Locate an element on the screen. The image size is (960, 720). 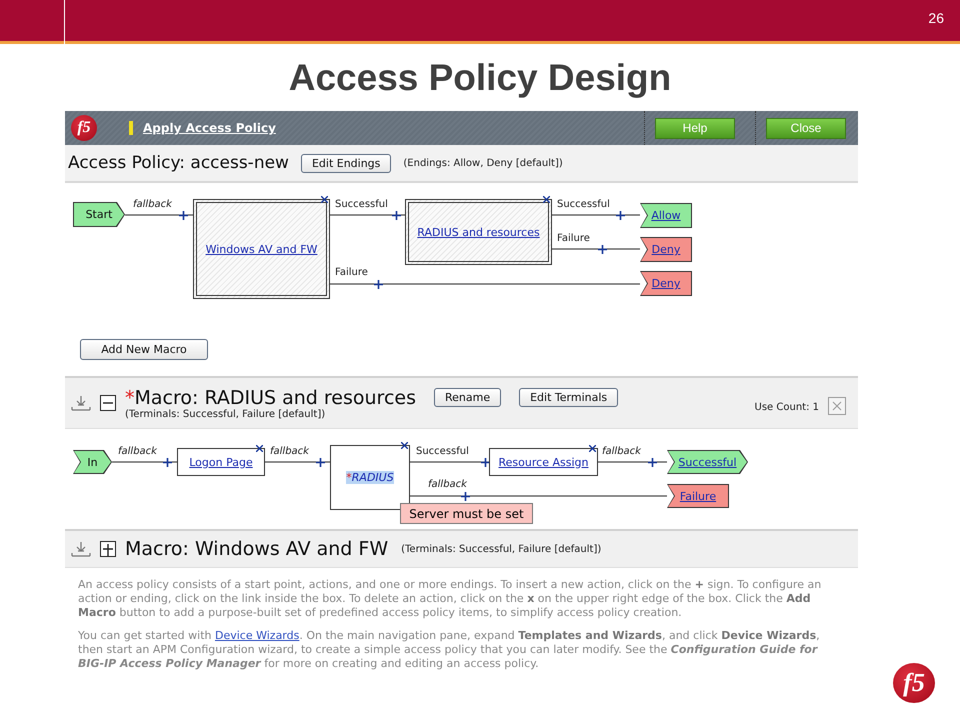
action-link: *RADIUS is located at coordinates (370, 477).